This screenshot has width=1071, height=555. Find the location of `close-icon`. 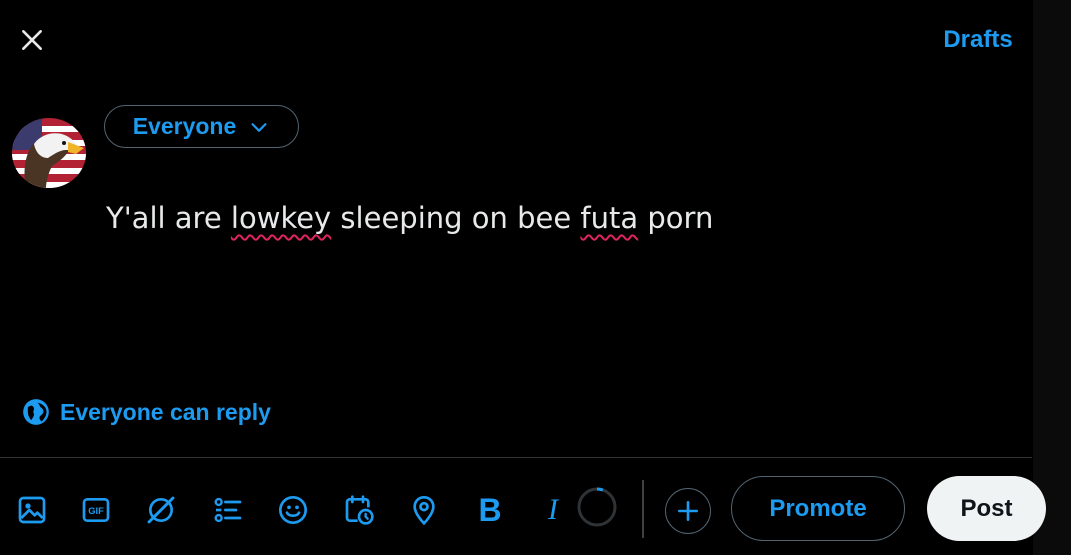

close-icon is located at coordinates (32, 40).